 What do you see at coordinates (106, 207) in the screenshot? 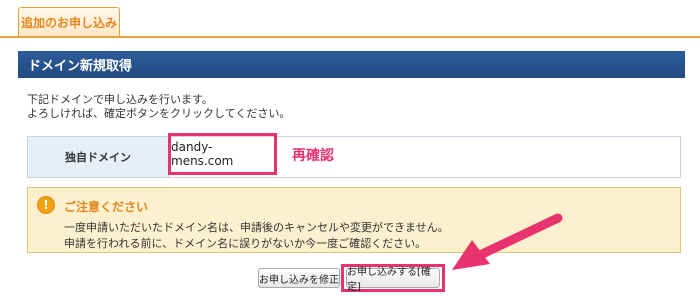
I see `notice-title: ご注意ください` at bounding box center [106, 207].